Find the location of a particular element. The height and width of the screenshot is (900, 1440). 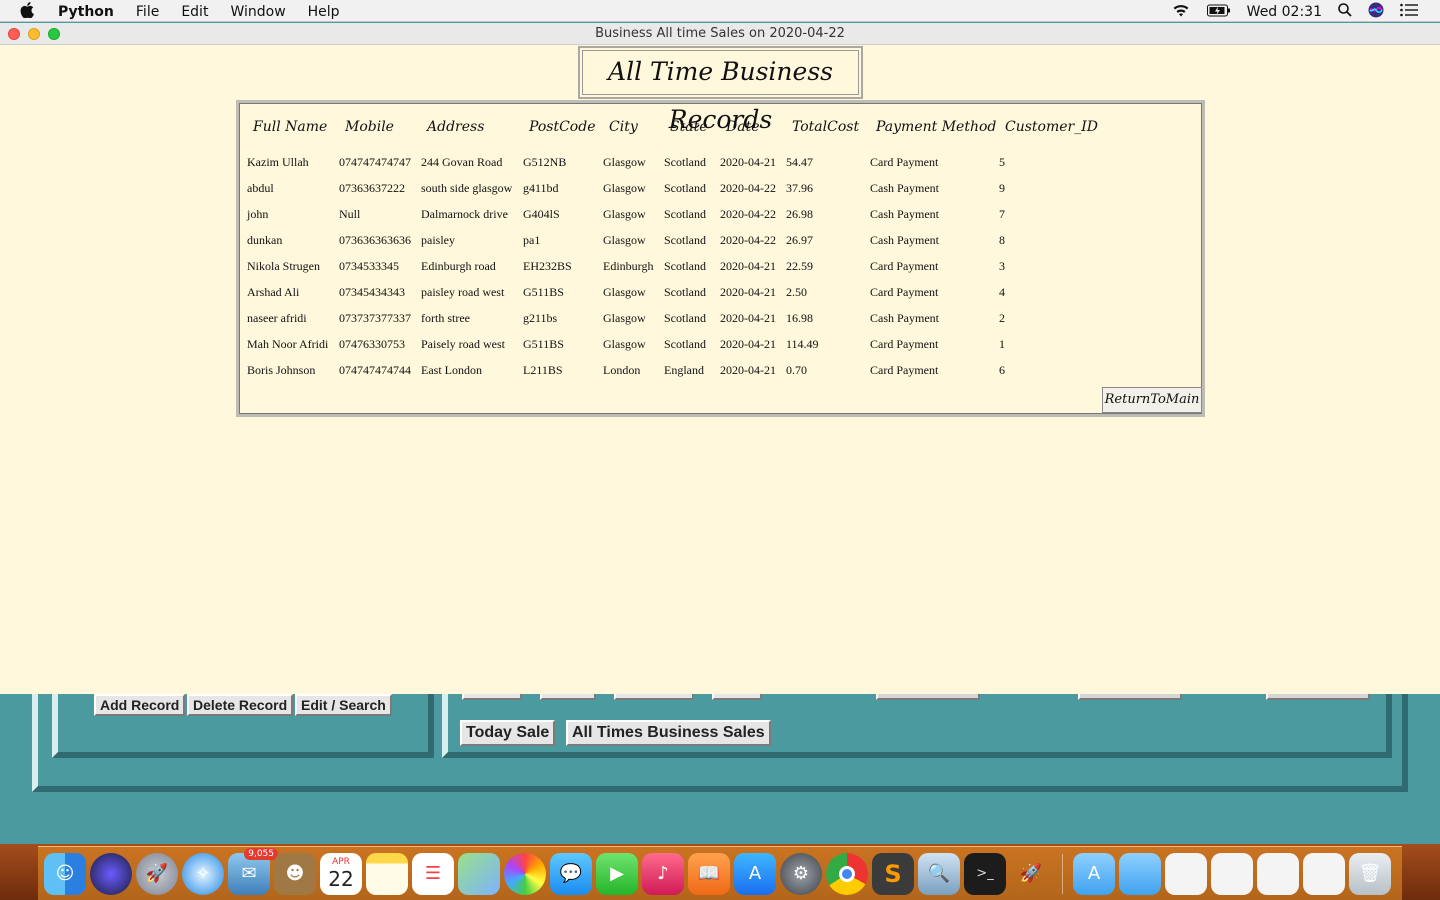

trash-icon: 🗑 is located at coordinates (1370, 873).